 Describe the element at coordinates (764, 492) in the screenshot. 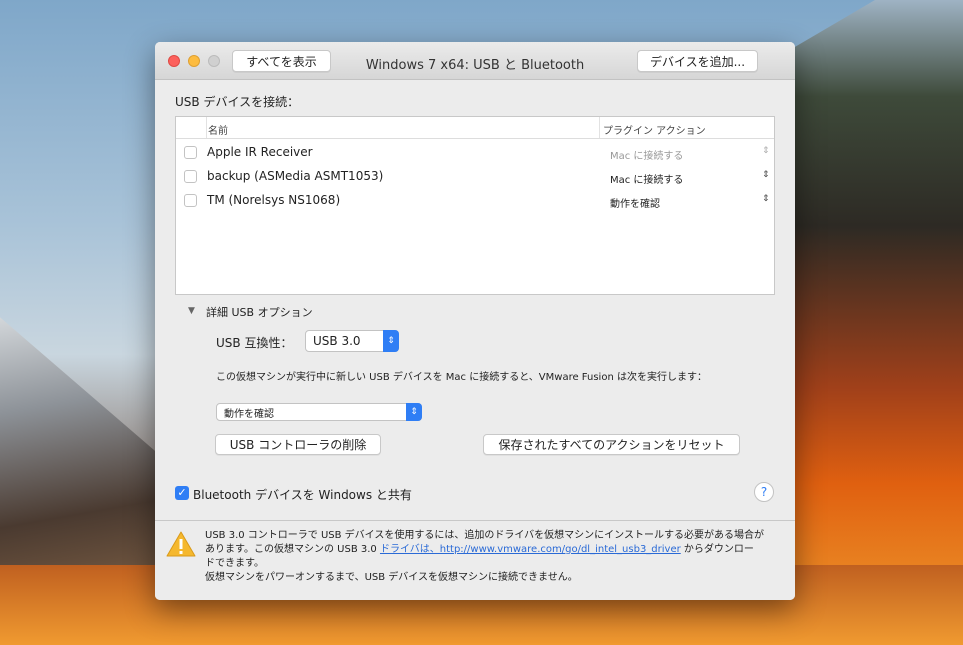

I see `help-button: ?` at that location.